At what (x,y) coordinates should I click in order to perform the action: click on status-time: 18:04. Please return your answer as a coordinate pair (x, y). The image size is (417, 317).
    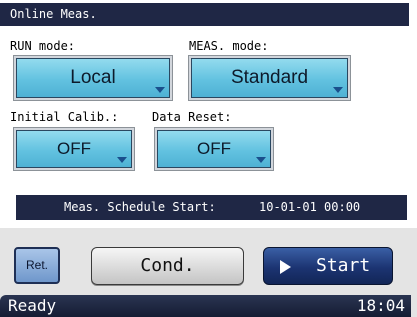
    Looking at the image, I should click on (380, 305).